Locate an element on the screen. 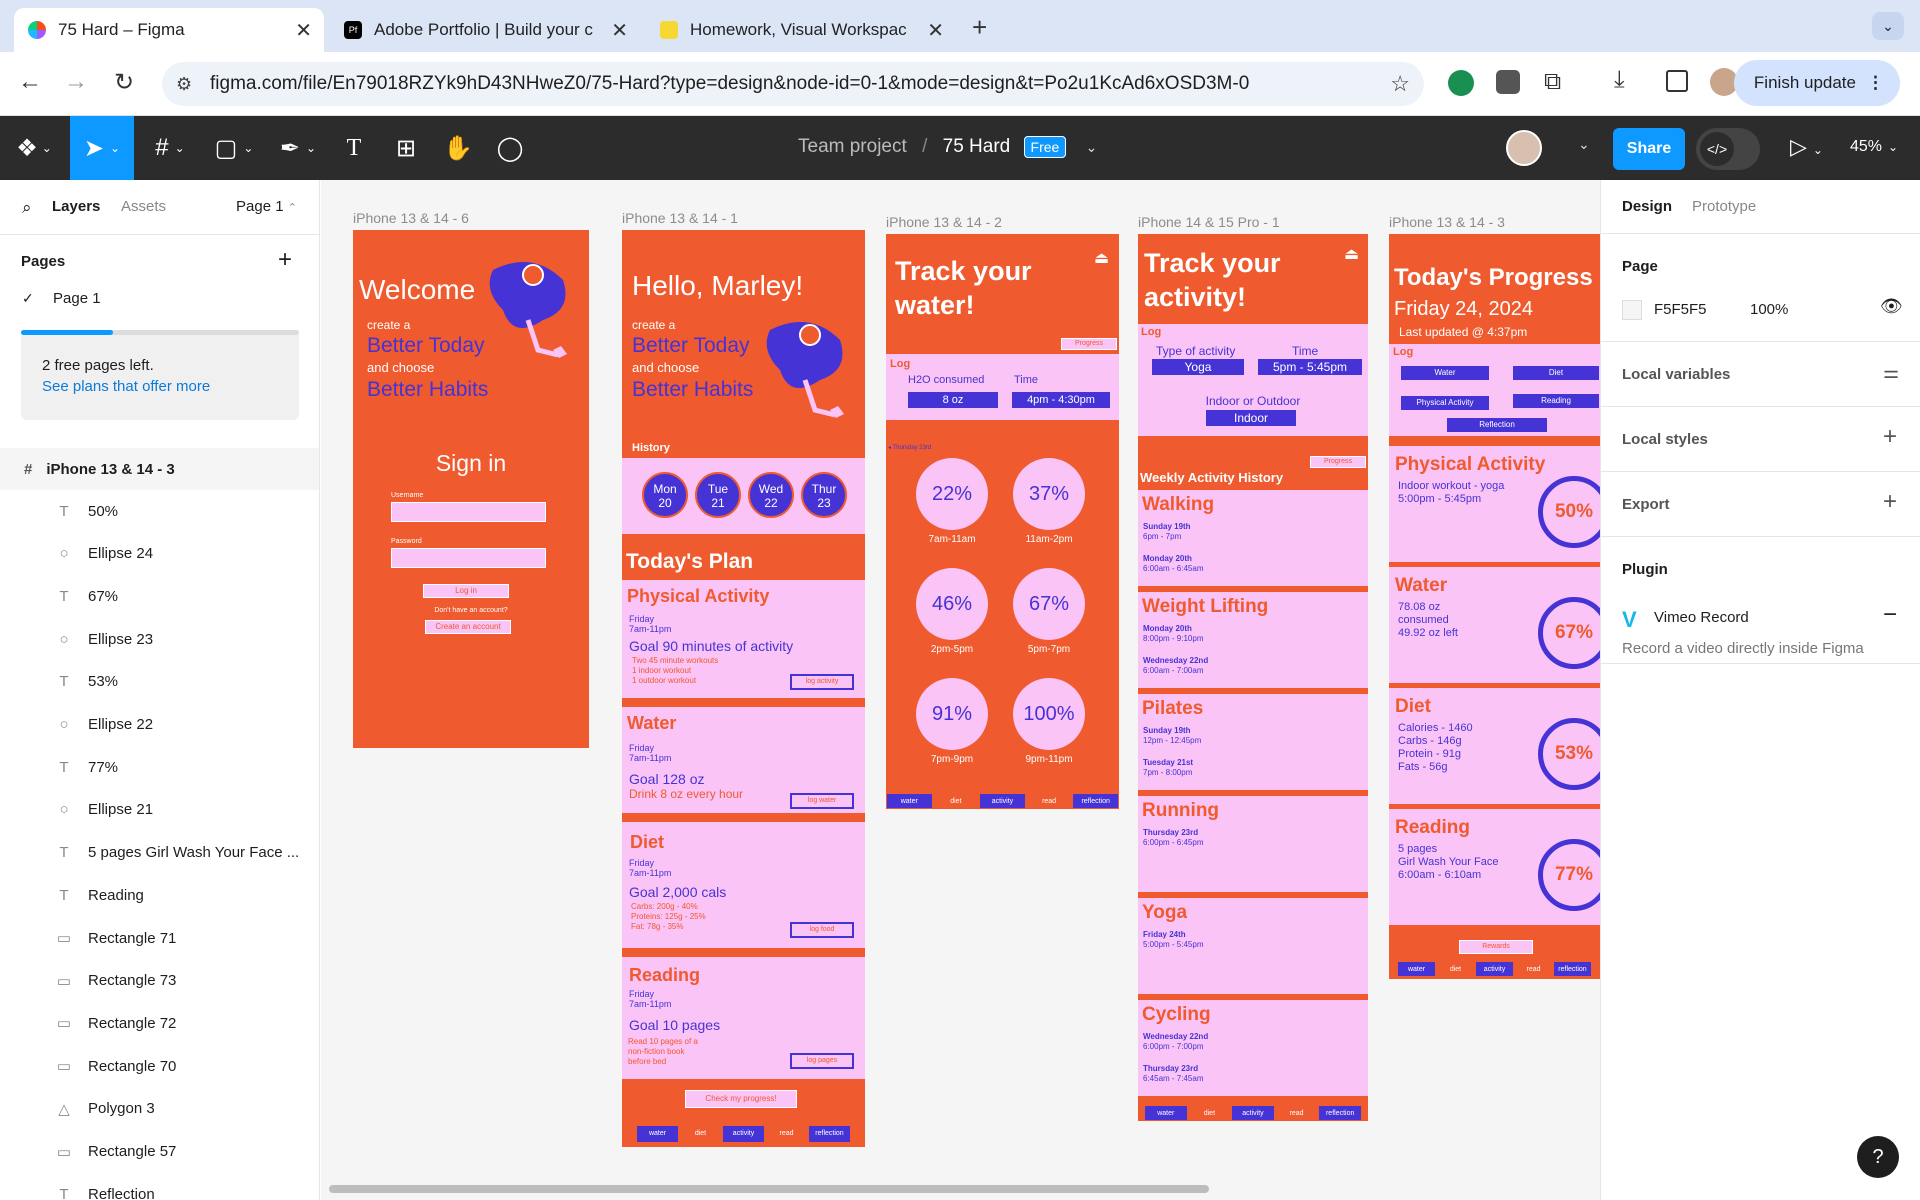  search-icon: ⌕ is located at coordinates (27, 208).